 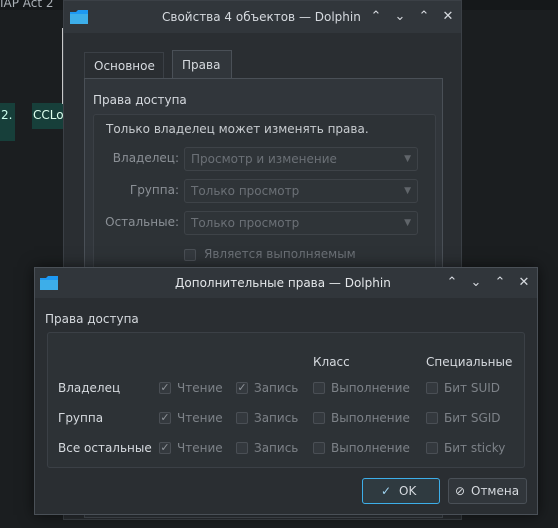 What do you see at coordinates (475, 448) in the screenshot?
I see `sticky-label: Бит sticky` at bounding box center [475, 448].